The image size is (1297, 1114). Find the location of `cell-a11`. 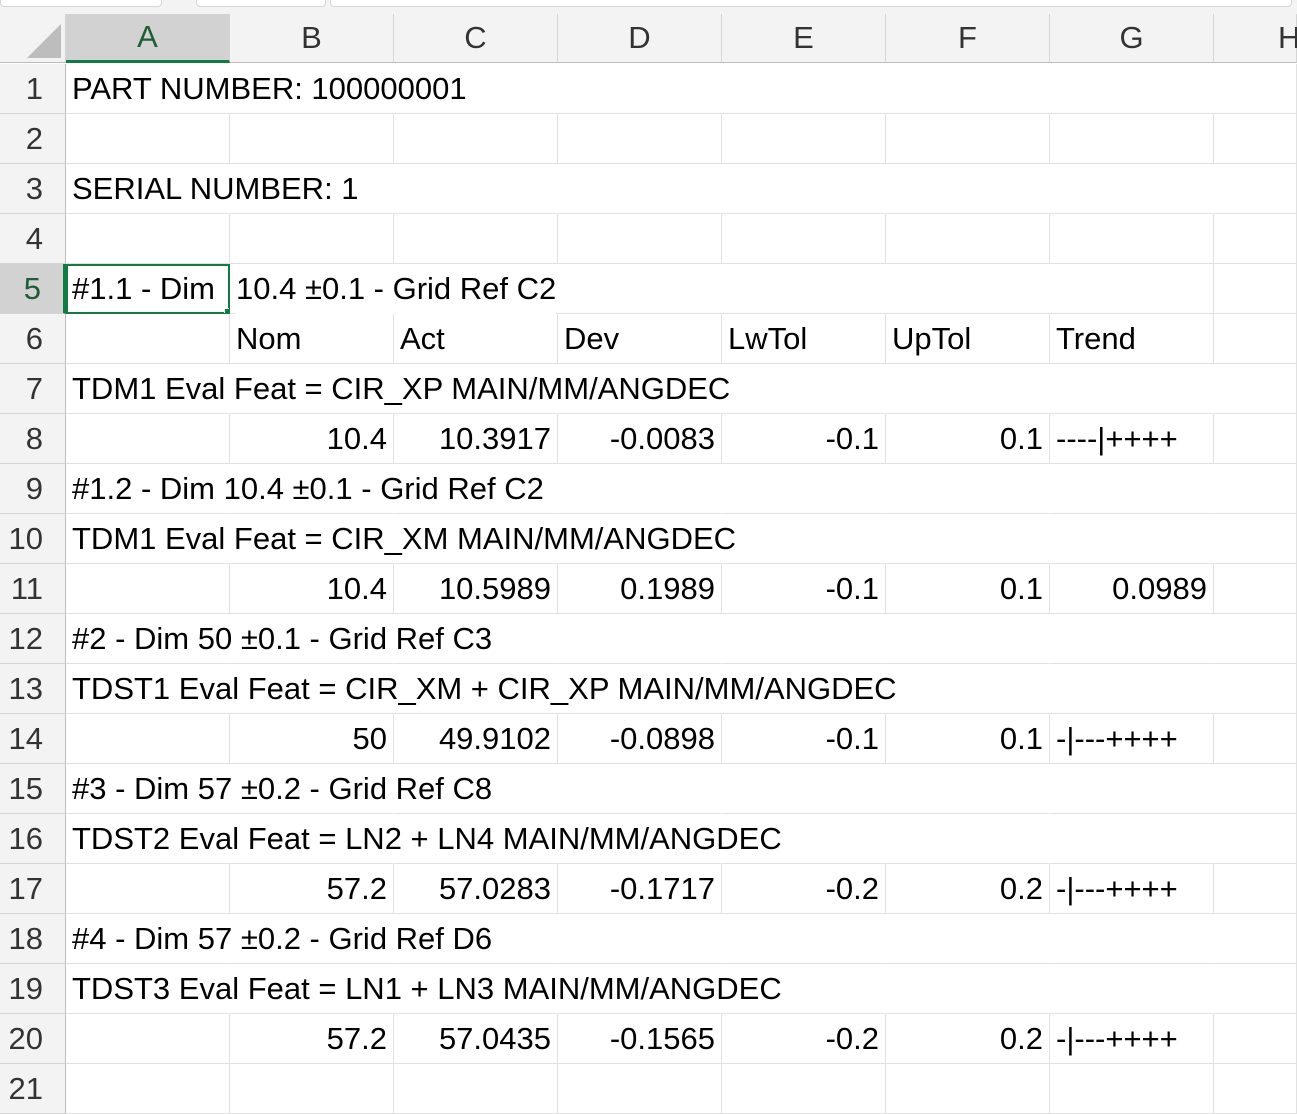

cell-a11 is located at coordinates (148, 589).